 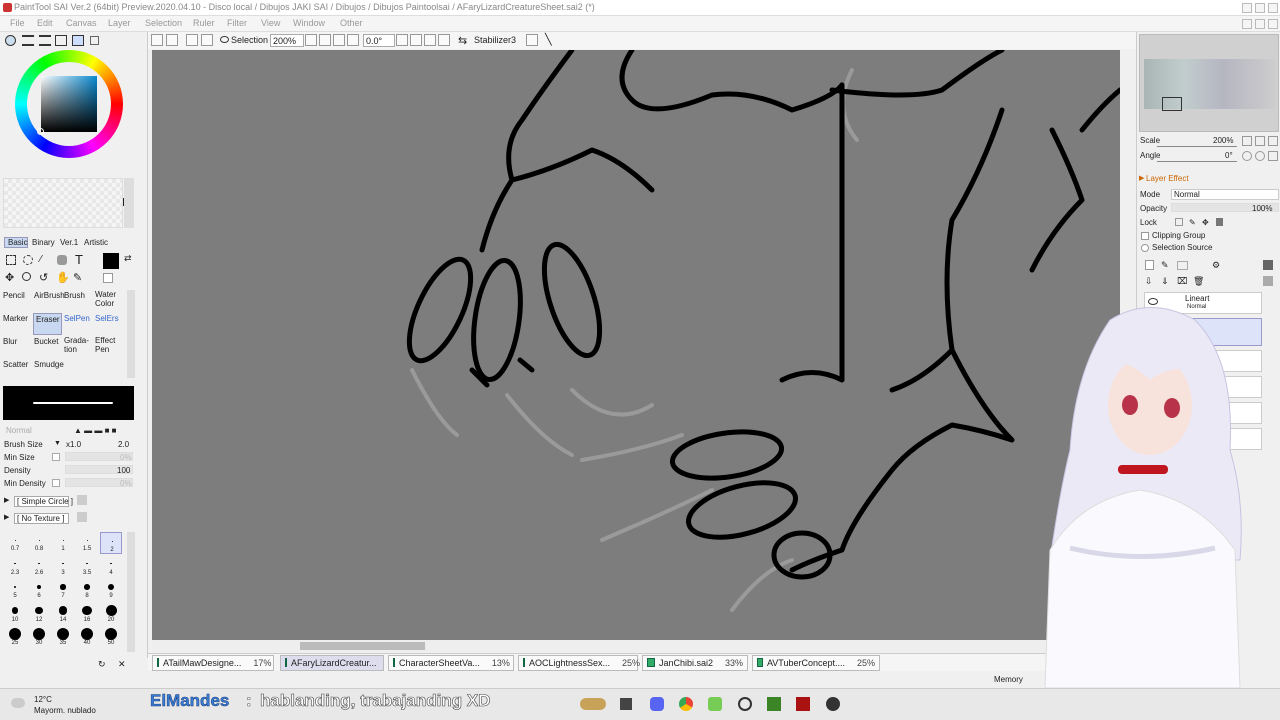 What do you see at coordinates (39, 543) in the screenshot?
I see `brush-preset: 0.8` at bounding box center [39, 543].